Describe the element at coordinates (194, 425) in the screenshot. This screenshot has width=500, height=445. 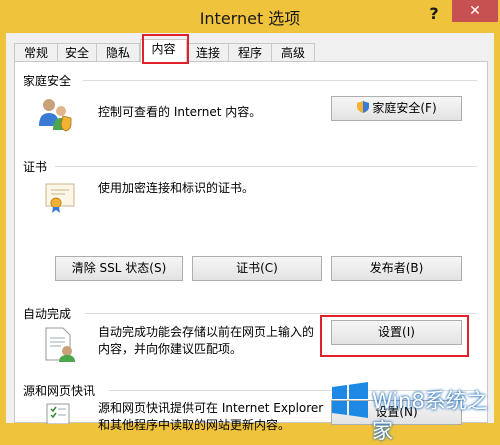
I see `feeds-description-line2: 和其他程序中读取的网站更新内容。` at that location.